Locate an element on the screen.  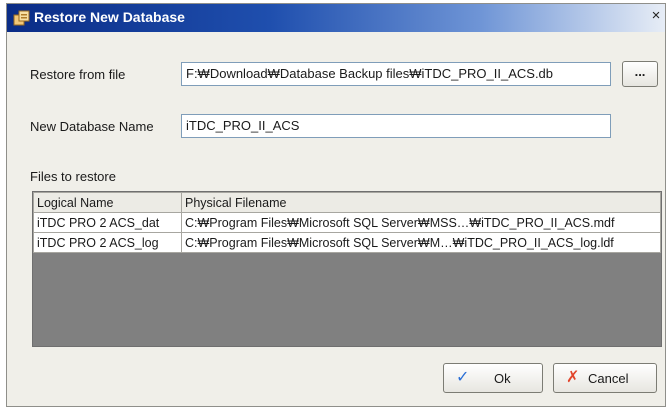
new-database-name-input: iTDC_PRO_II_ACS is located at coordinates (396, 126).